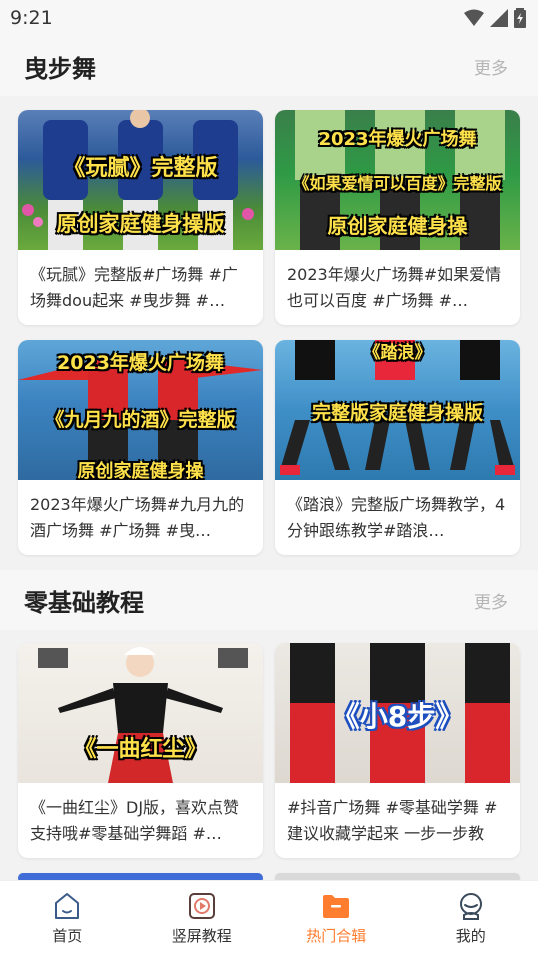  What do you see at coordinates (269, 66) in the screenshot?
I see `section-header-shuffle-dance: 曳步舞 更多` at bounding box center [269, 66].